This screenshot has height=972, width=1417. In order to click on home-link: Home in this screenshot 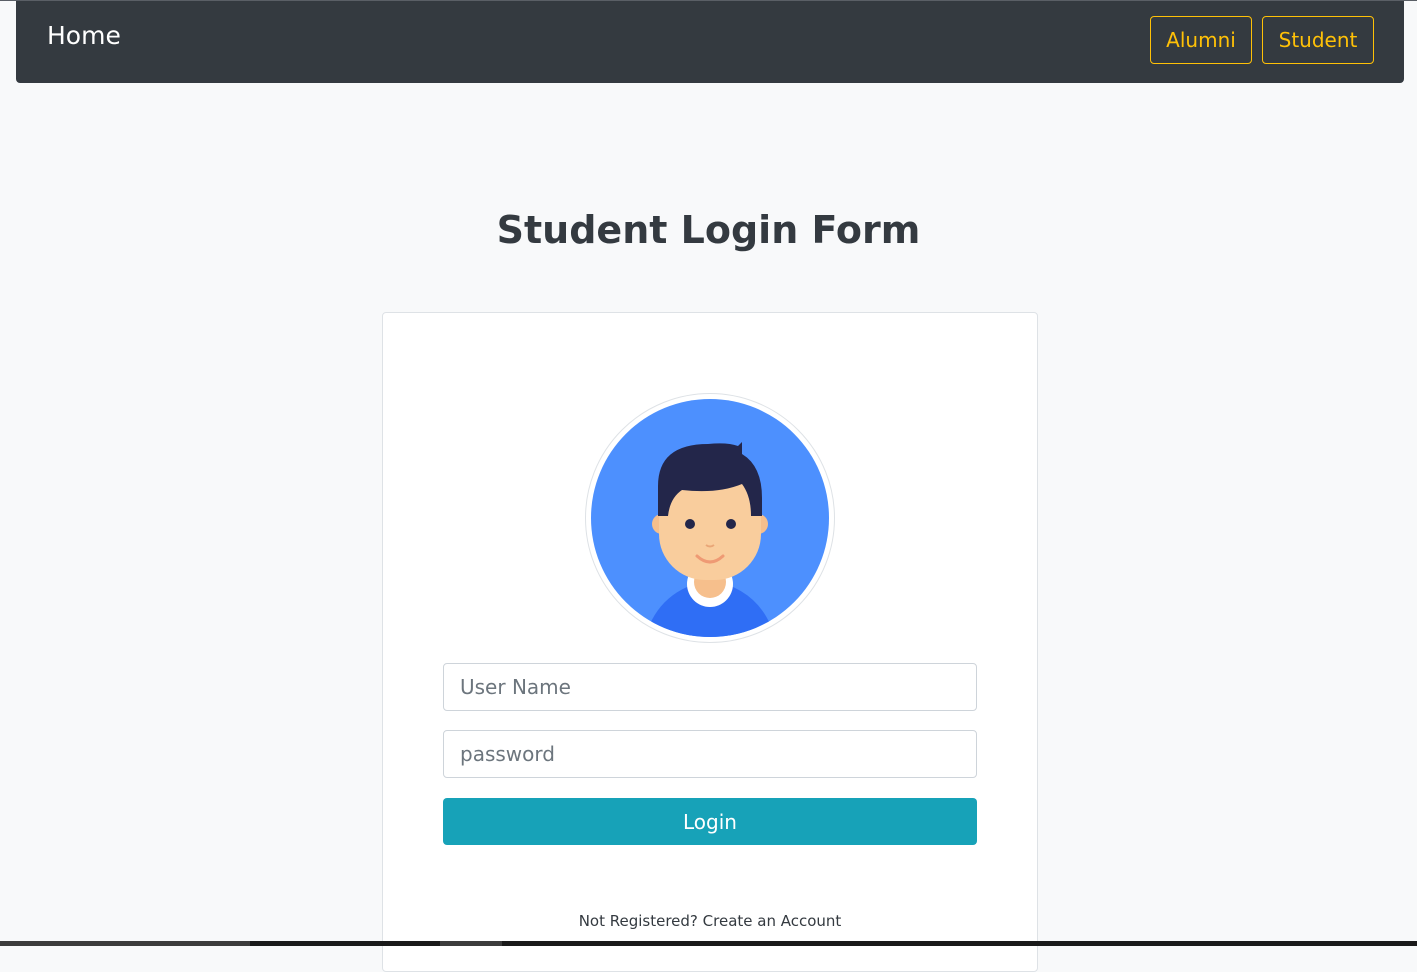, I will do `click(84, 36)`.